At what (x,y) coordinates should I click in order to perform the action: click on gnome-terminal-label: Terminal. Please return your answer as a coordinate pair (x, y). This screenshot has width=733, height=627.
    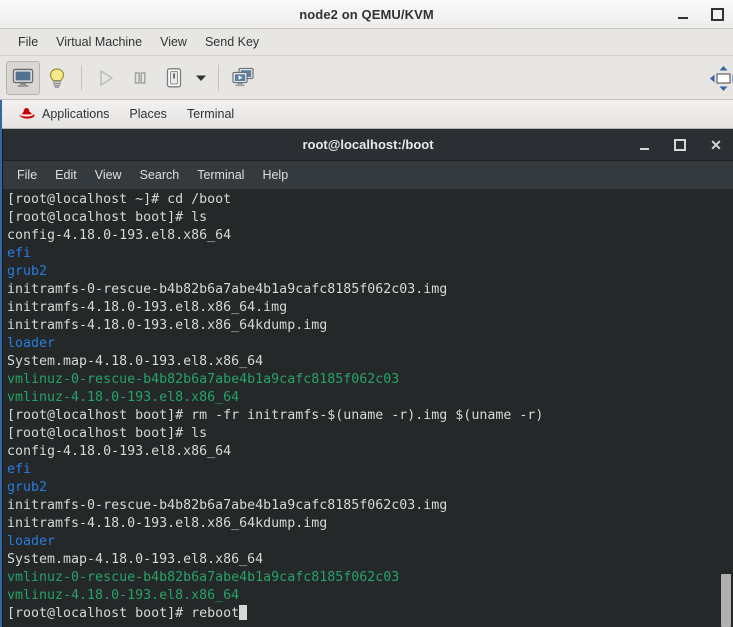
    Looking at the image, I should click on (210, 114).